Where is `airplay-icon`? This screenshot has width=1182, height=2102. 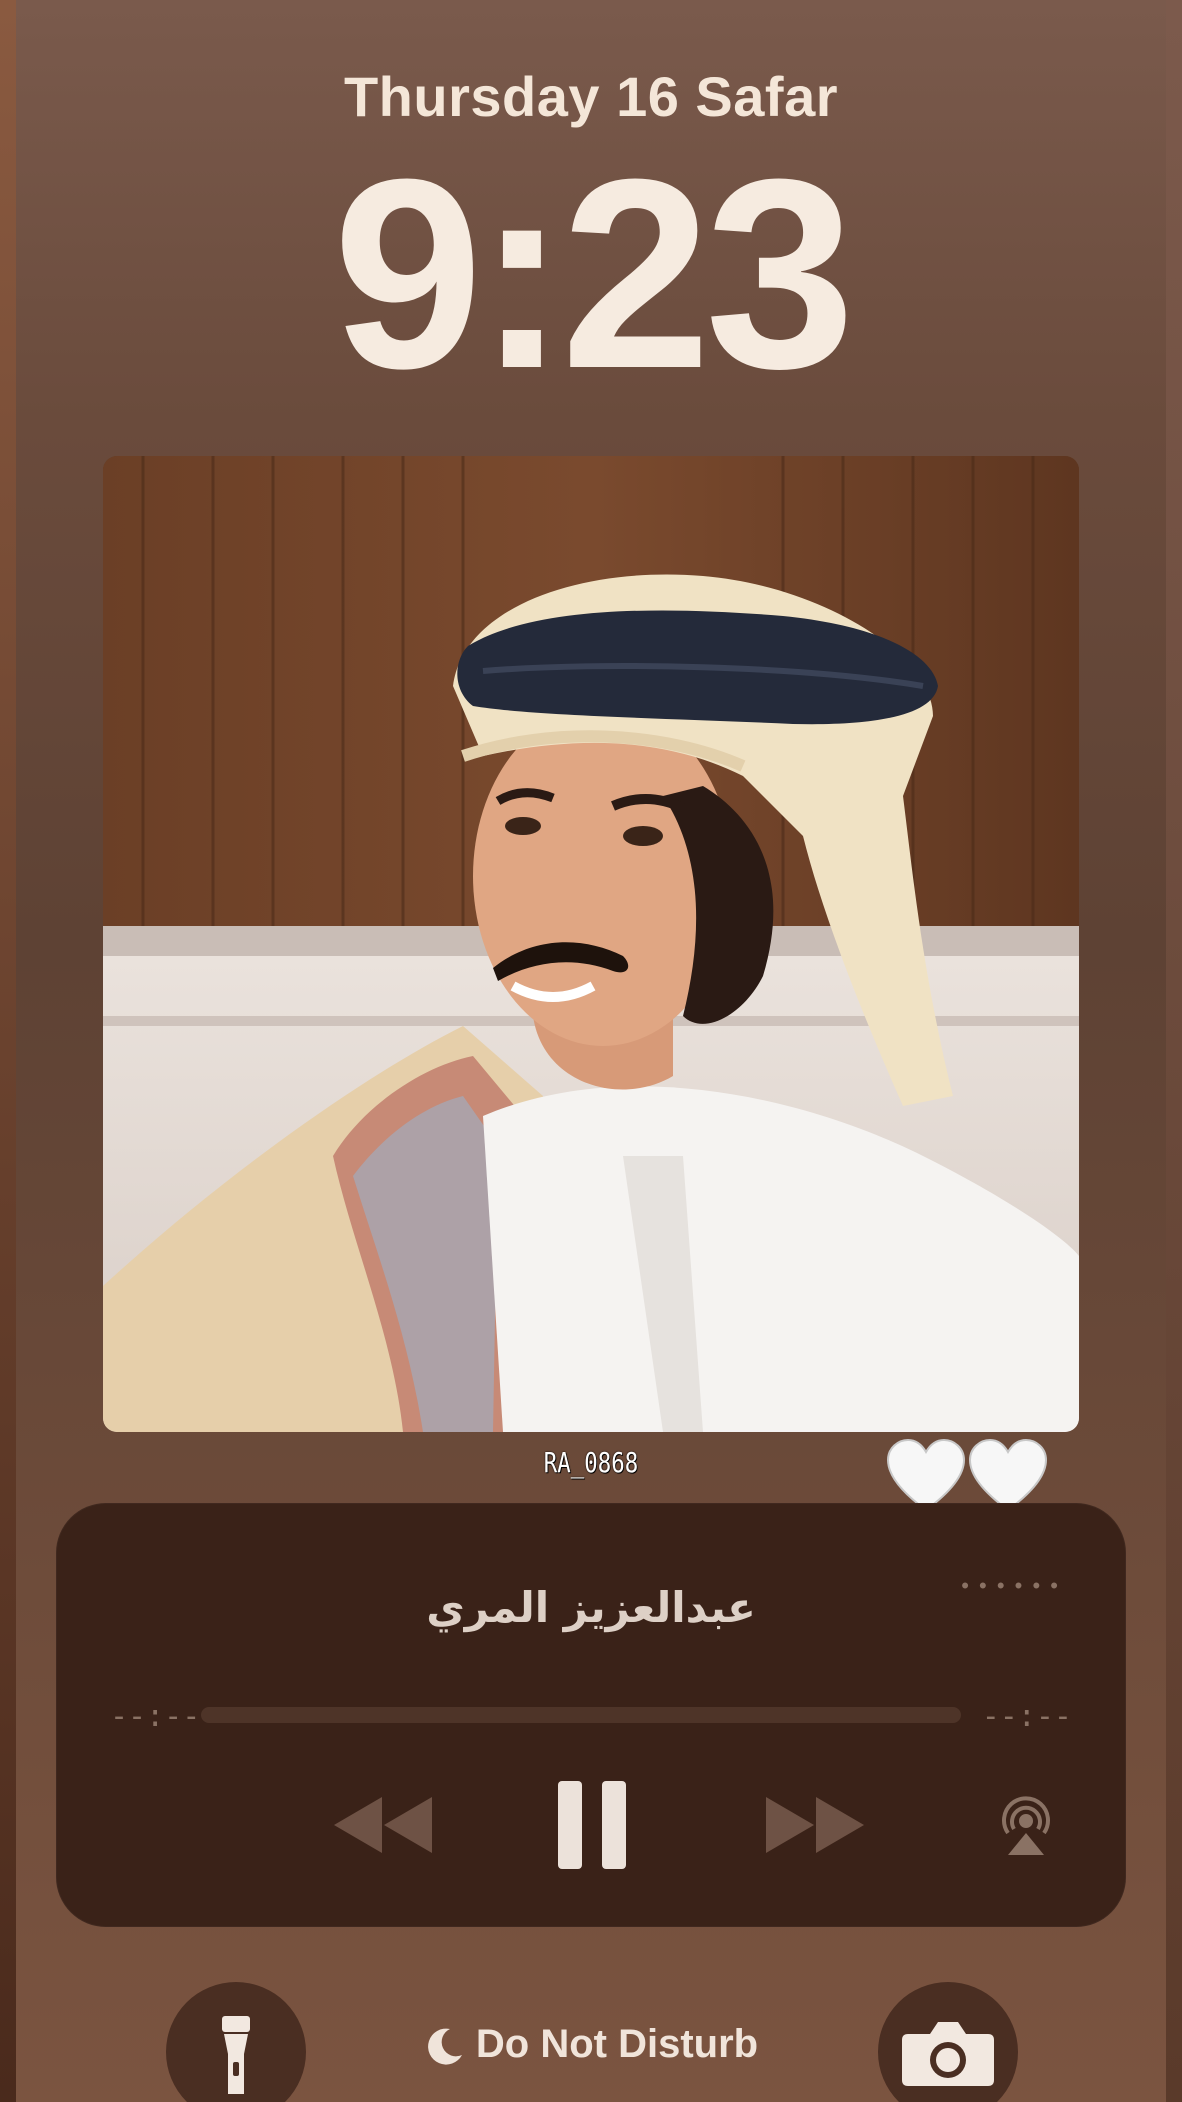 airplay-icon is located at coordinates (1026, 1825).